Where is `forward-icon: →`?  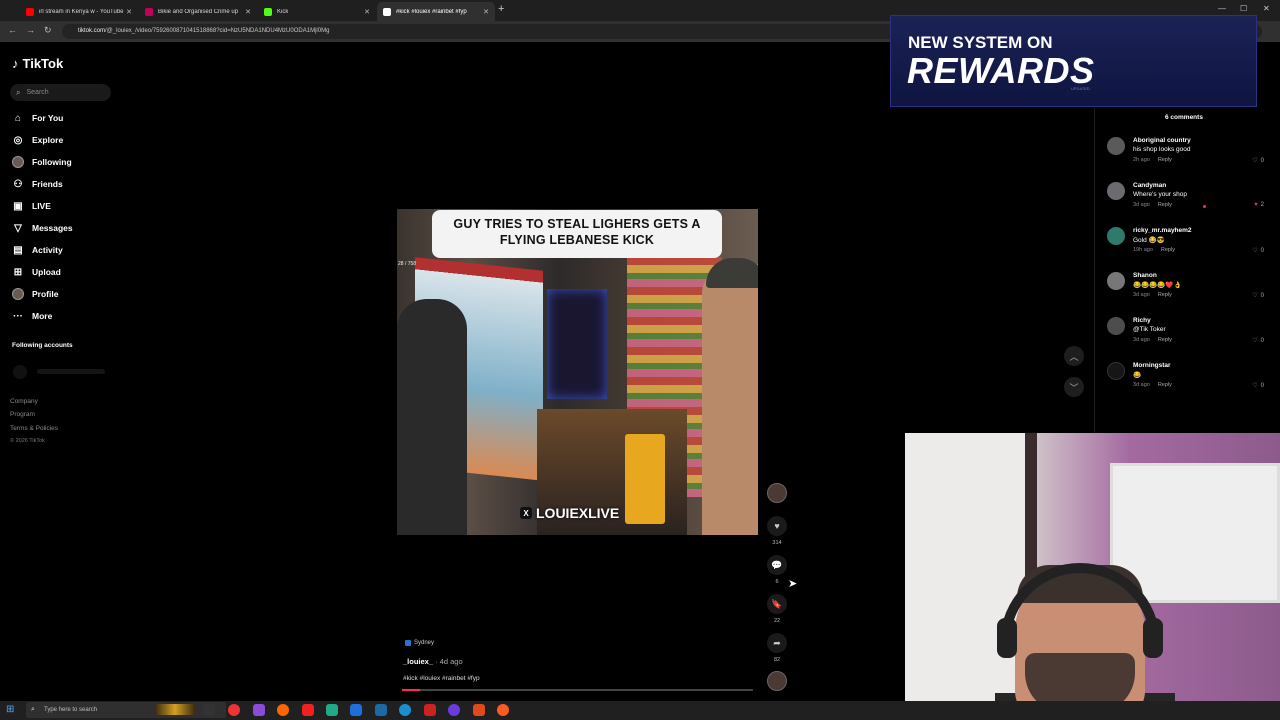
forward-icon: → is located at coordinates (30, 30).